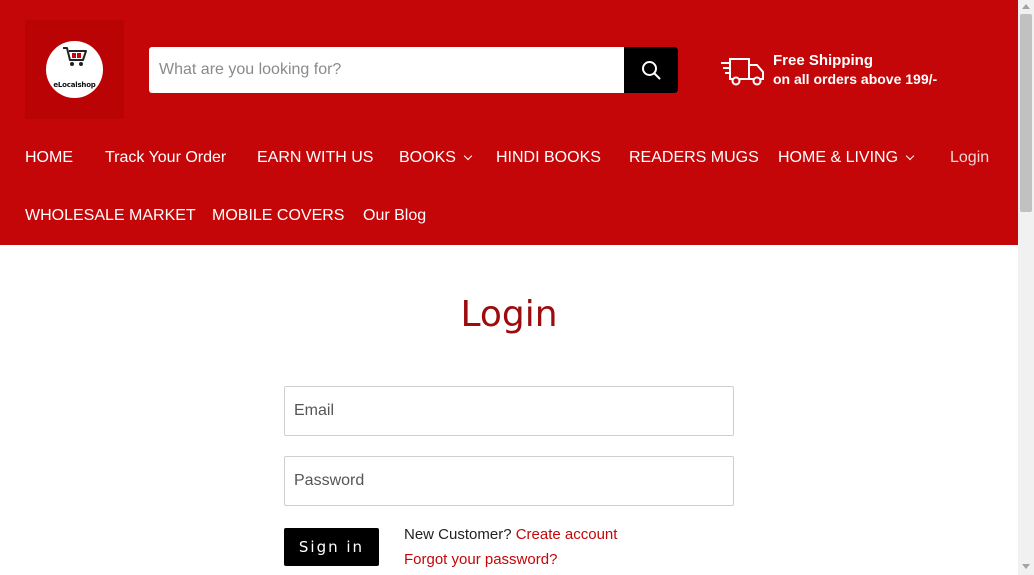  What do you see at coordinates (1026, 6) in the screenshot?
I see `scroll-up-arrow-icon` at bounding box center [1026, 6].